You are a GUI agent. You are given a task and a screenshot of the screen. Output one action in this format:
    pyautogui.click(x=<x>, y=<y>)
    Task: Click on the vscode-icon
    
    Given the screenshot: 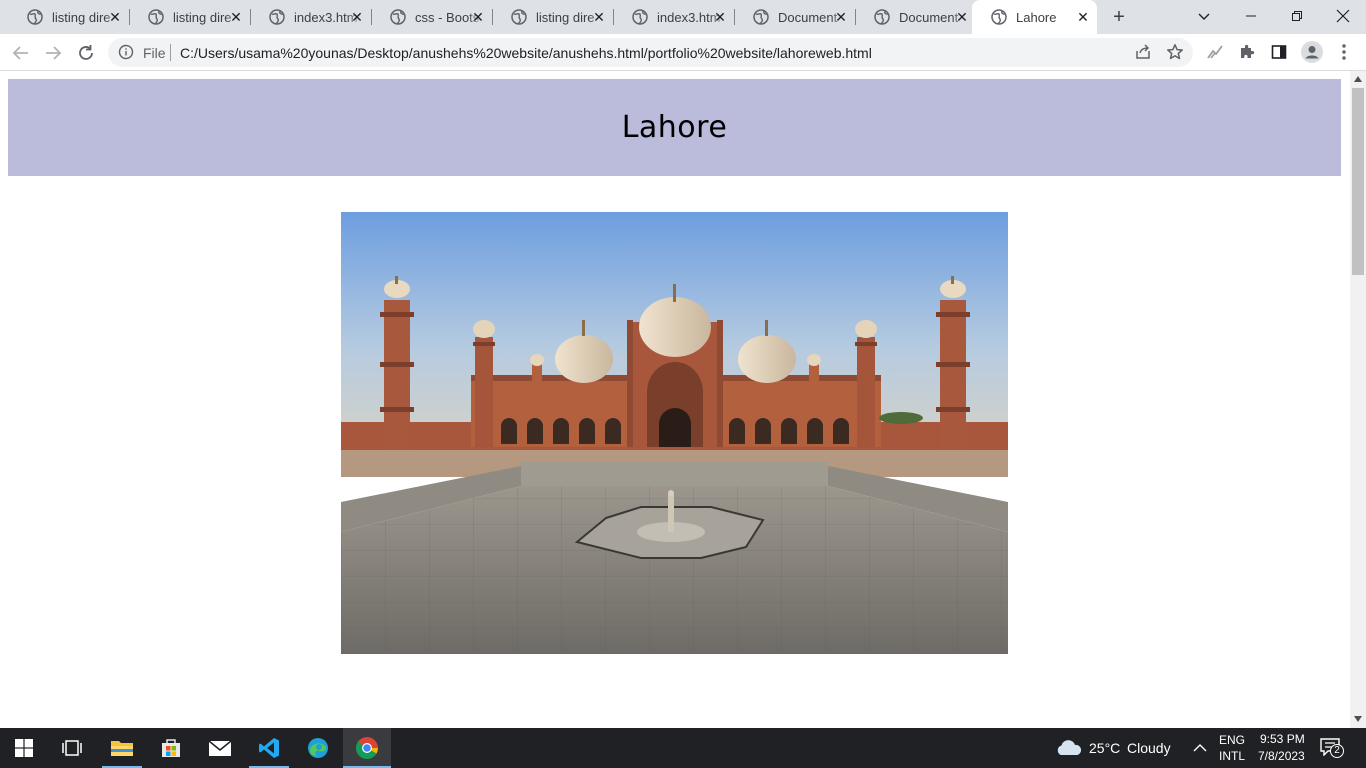 What is the action you would take?
    pyautogui.click(x=269, y=748)
    